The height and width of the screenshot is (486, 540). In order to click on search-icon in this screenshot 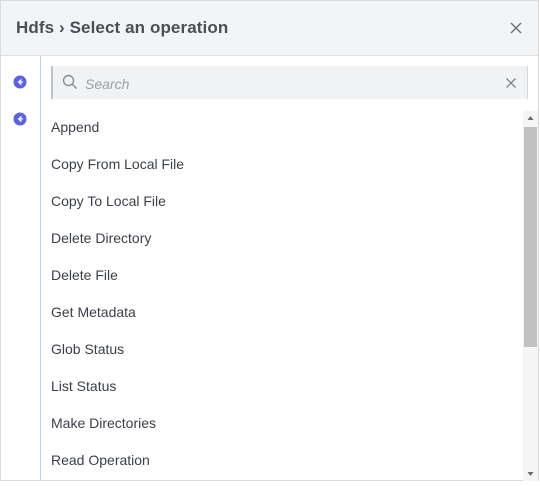, I will do `click(70, 82)`.